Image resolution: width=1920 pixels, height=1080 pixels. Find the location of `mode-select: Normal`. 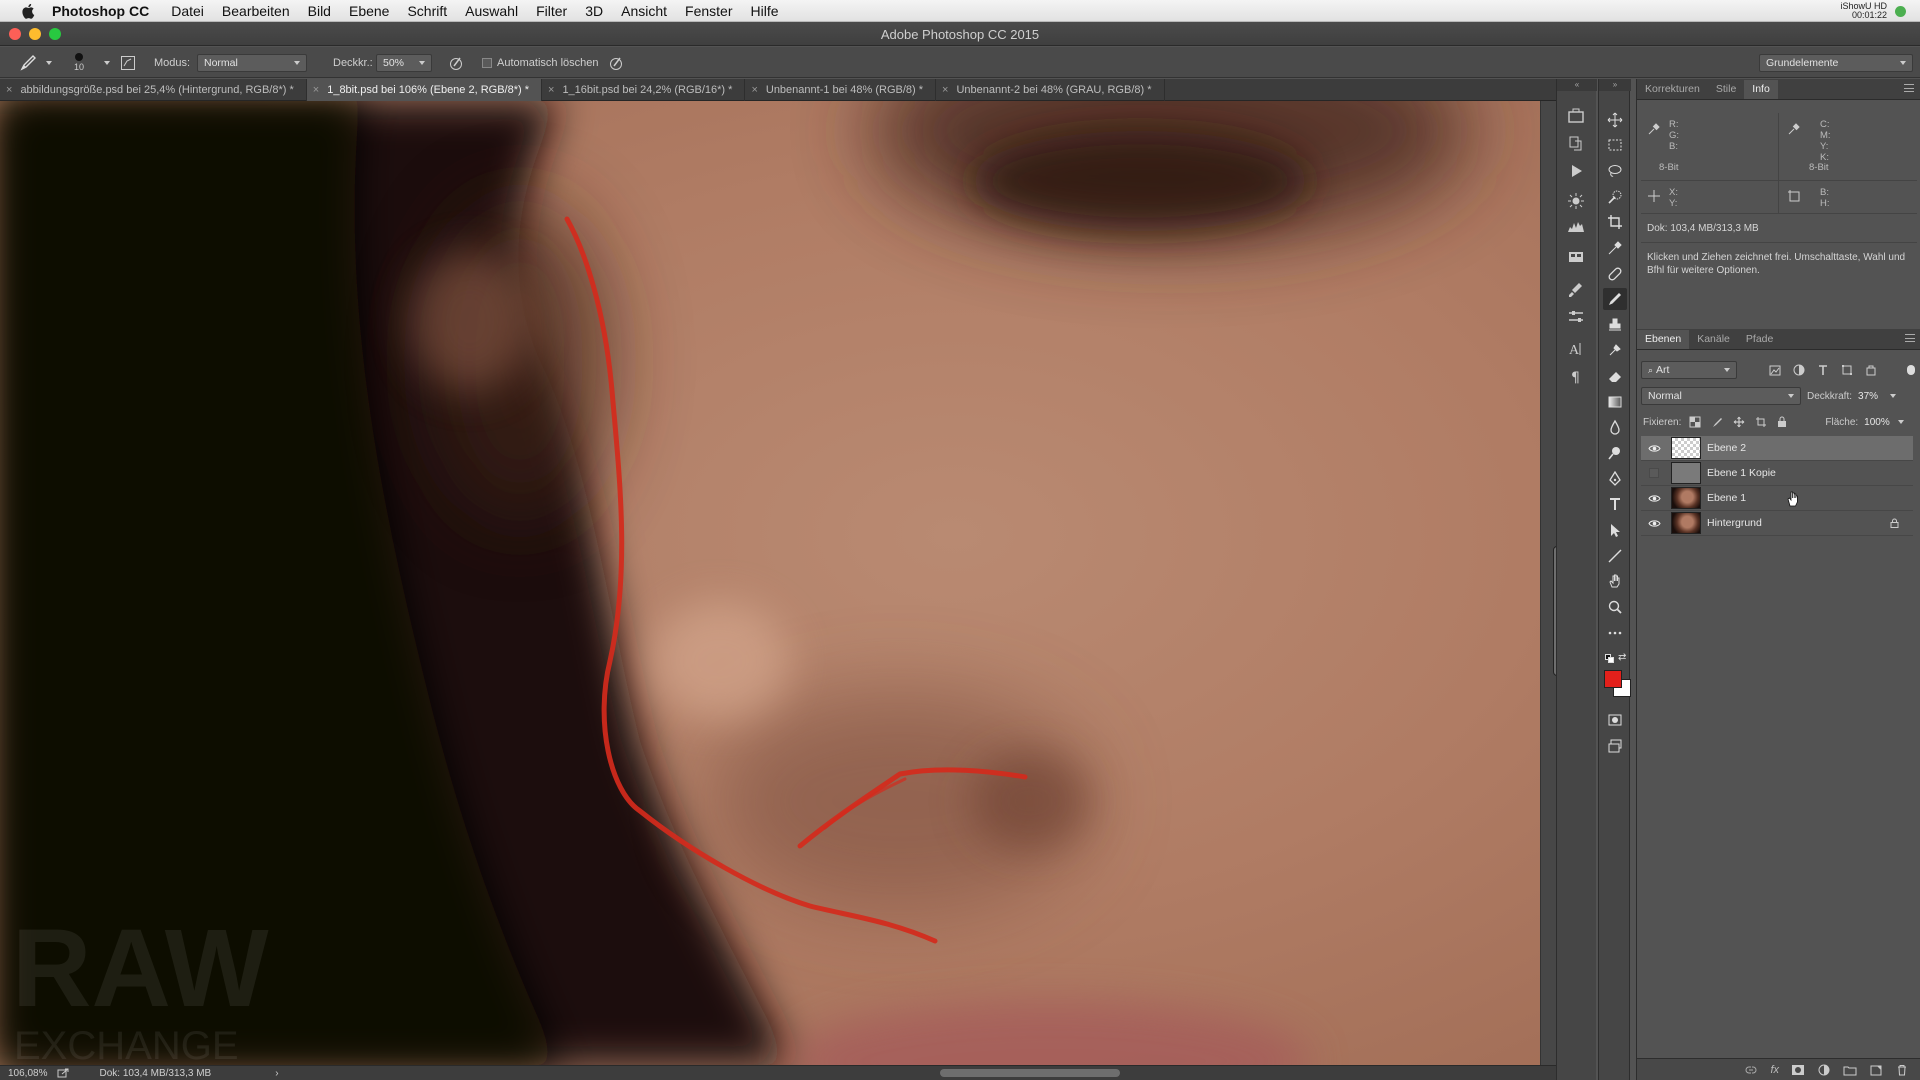

mode-select: Normal is located at coordinates (252, 62).